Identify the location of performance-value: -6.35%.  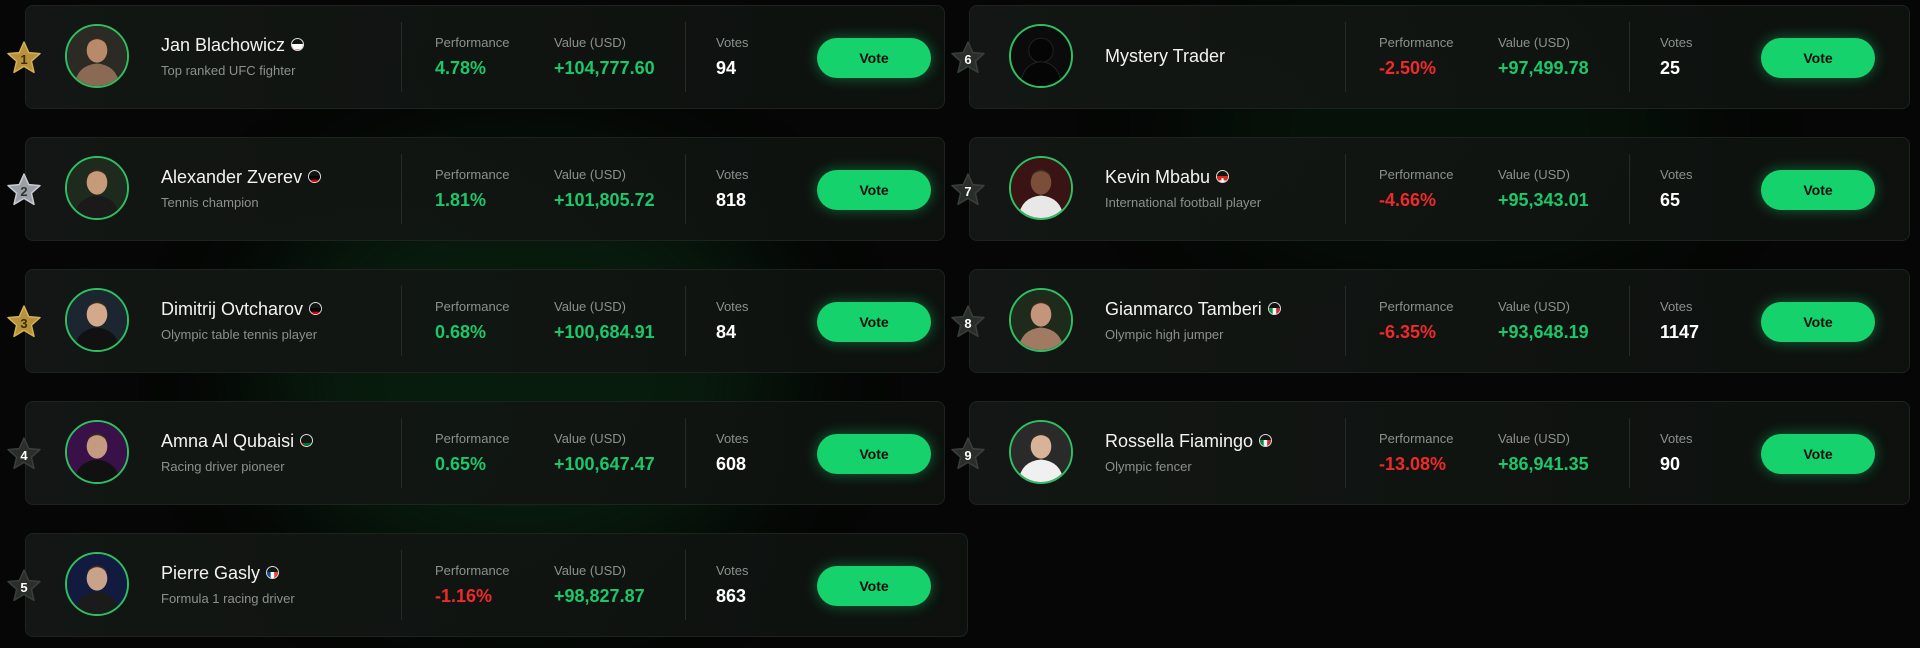
(1408, 332).